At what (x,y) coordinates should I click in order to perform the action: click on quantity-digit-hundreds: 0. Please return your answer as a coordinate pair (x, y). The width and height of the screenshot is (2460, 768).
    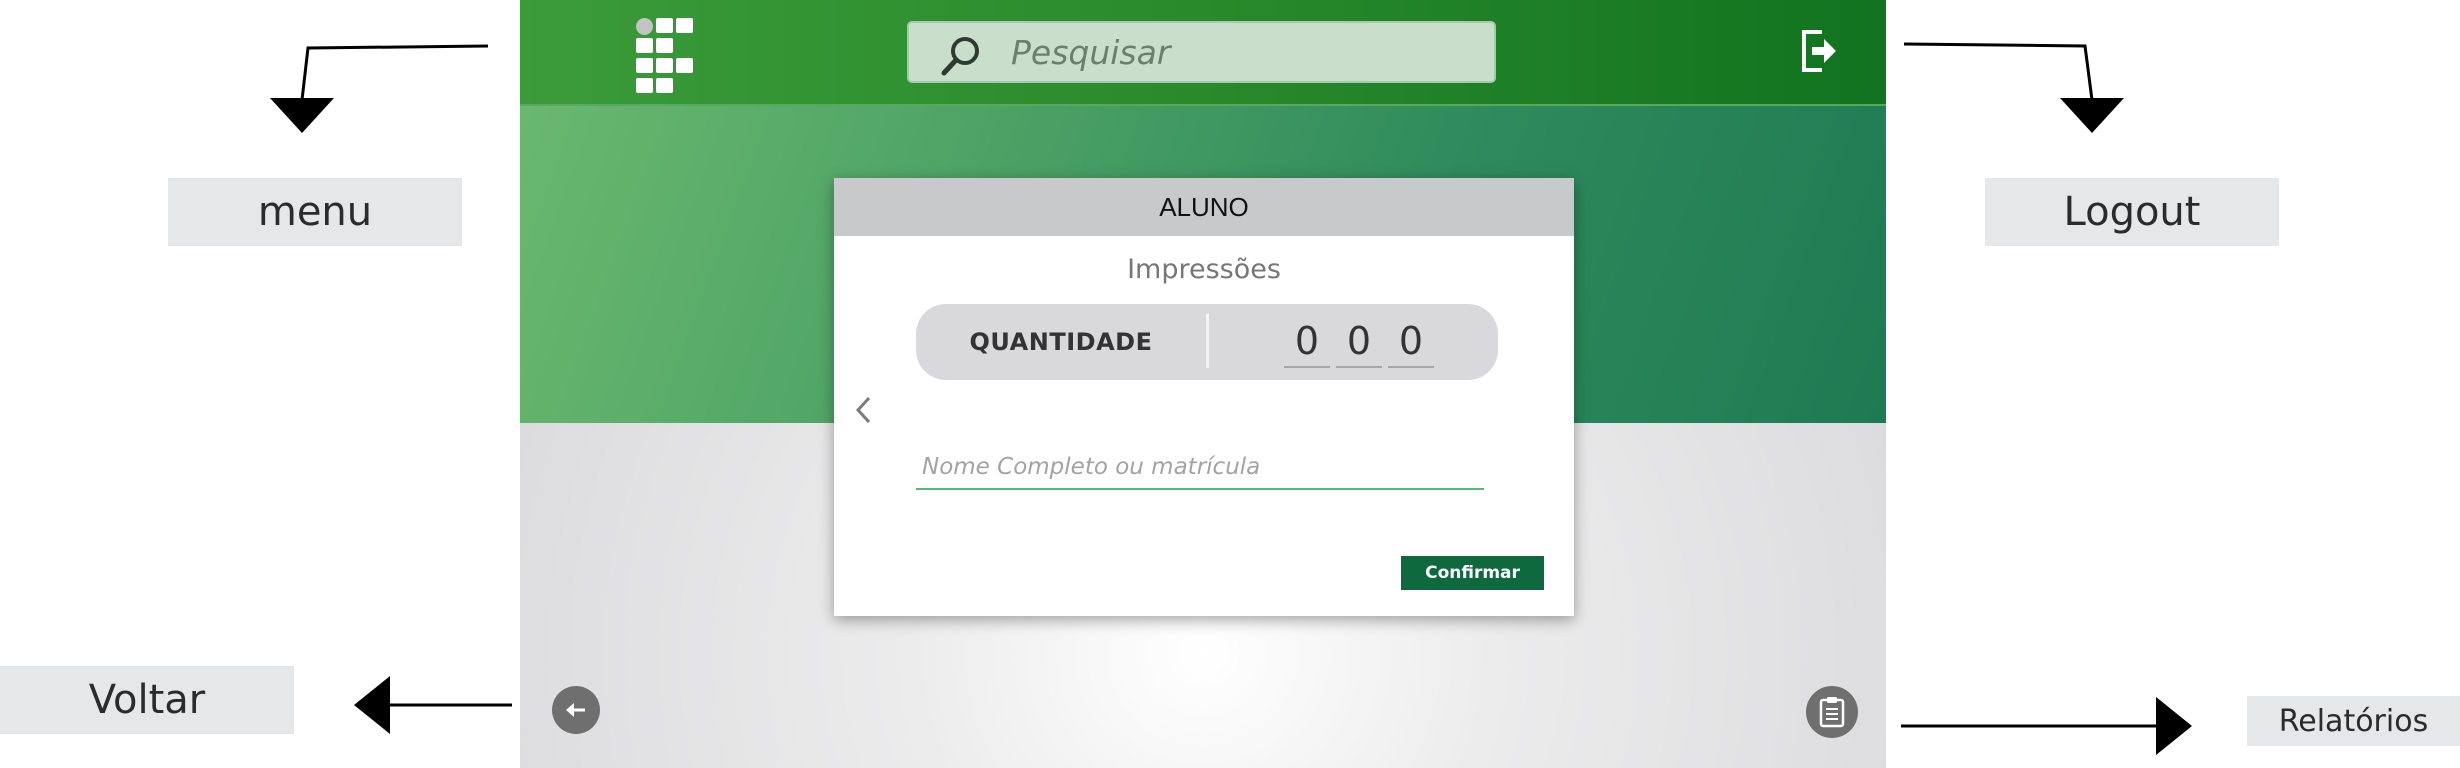
    Looking at the image, I should click on (1307, 343).